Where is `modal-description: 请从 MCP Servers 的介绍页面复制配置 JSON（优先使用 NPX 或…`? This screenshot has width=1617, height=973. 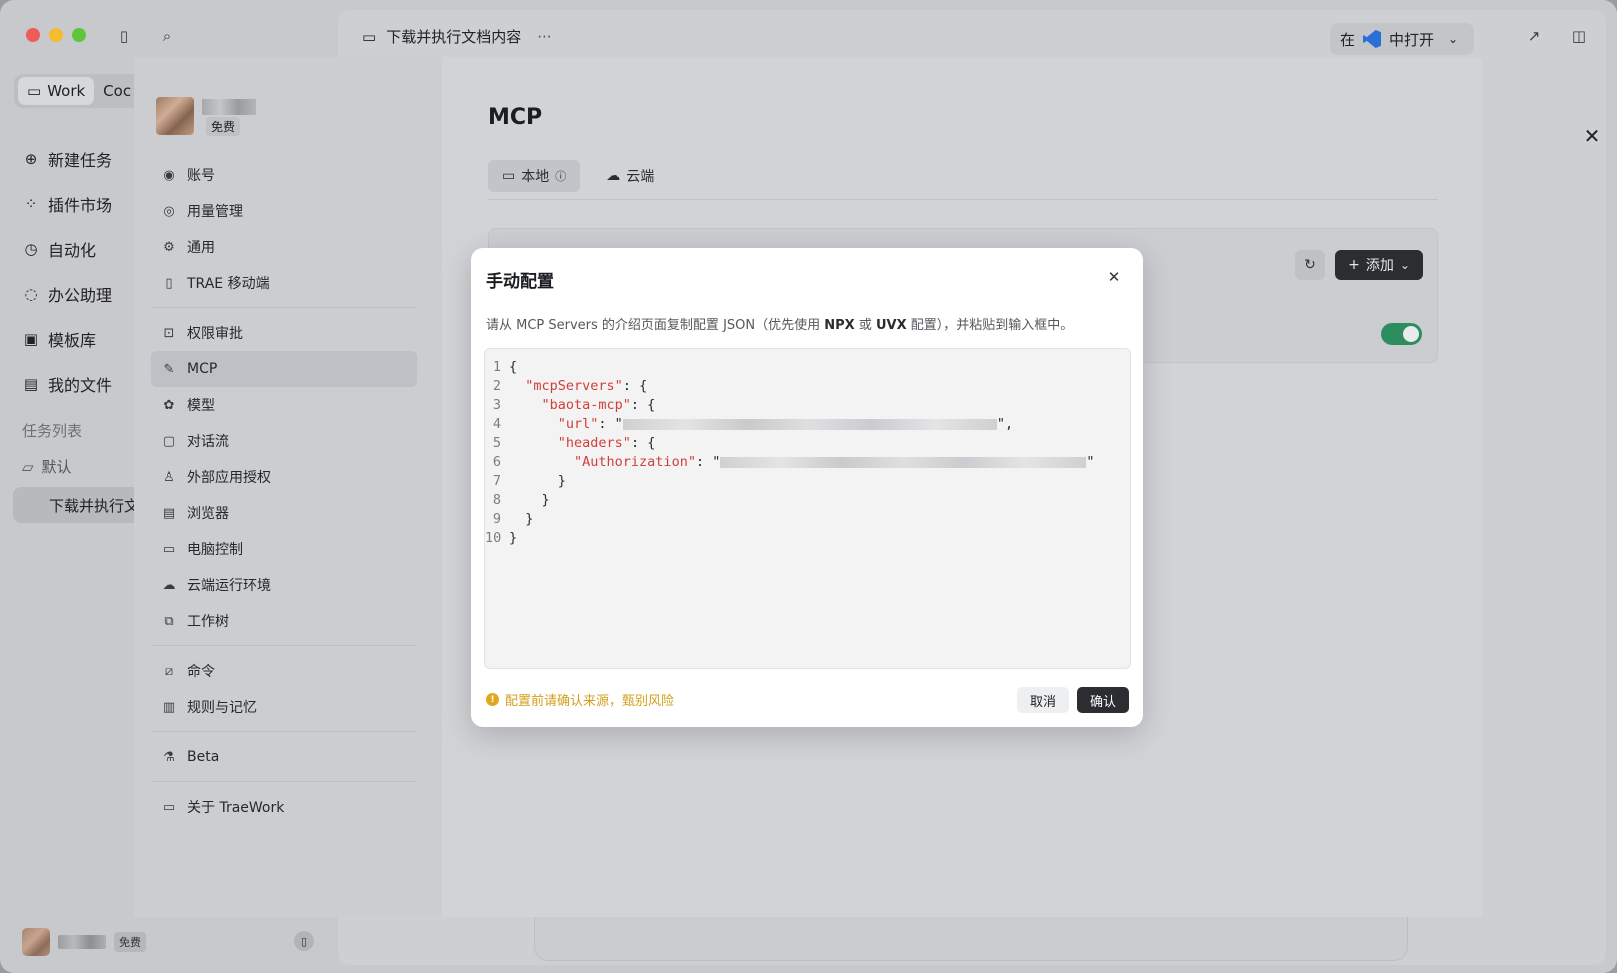 modal-description: 请从 MCP Servers 的介绍页面复制配置 JSON（优先使用 NPX 或… is located at coordinates (780, 325).